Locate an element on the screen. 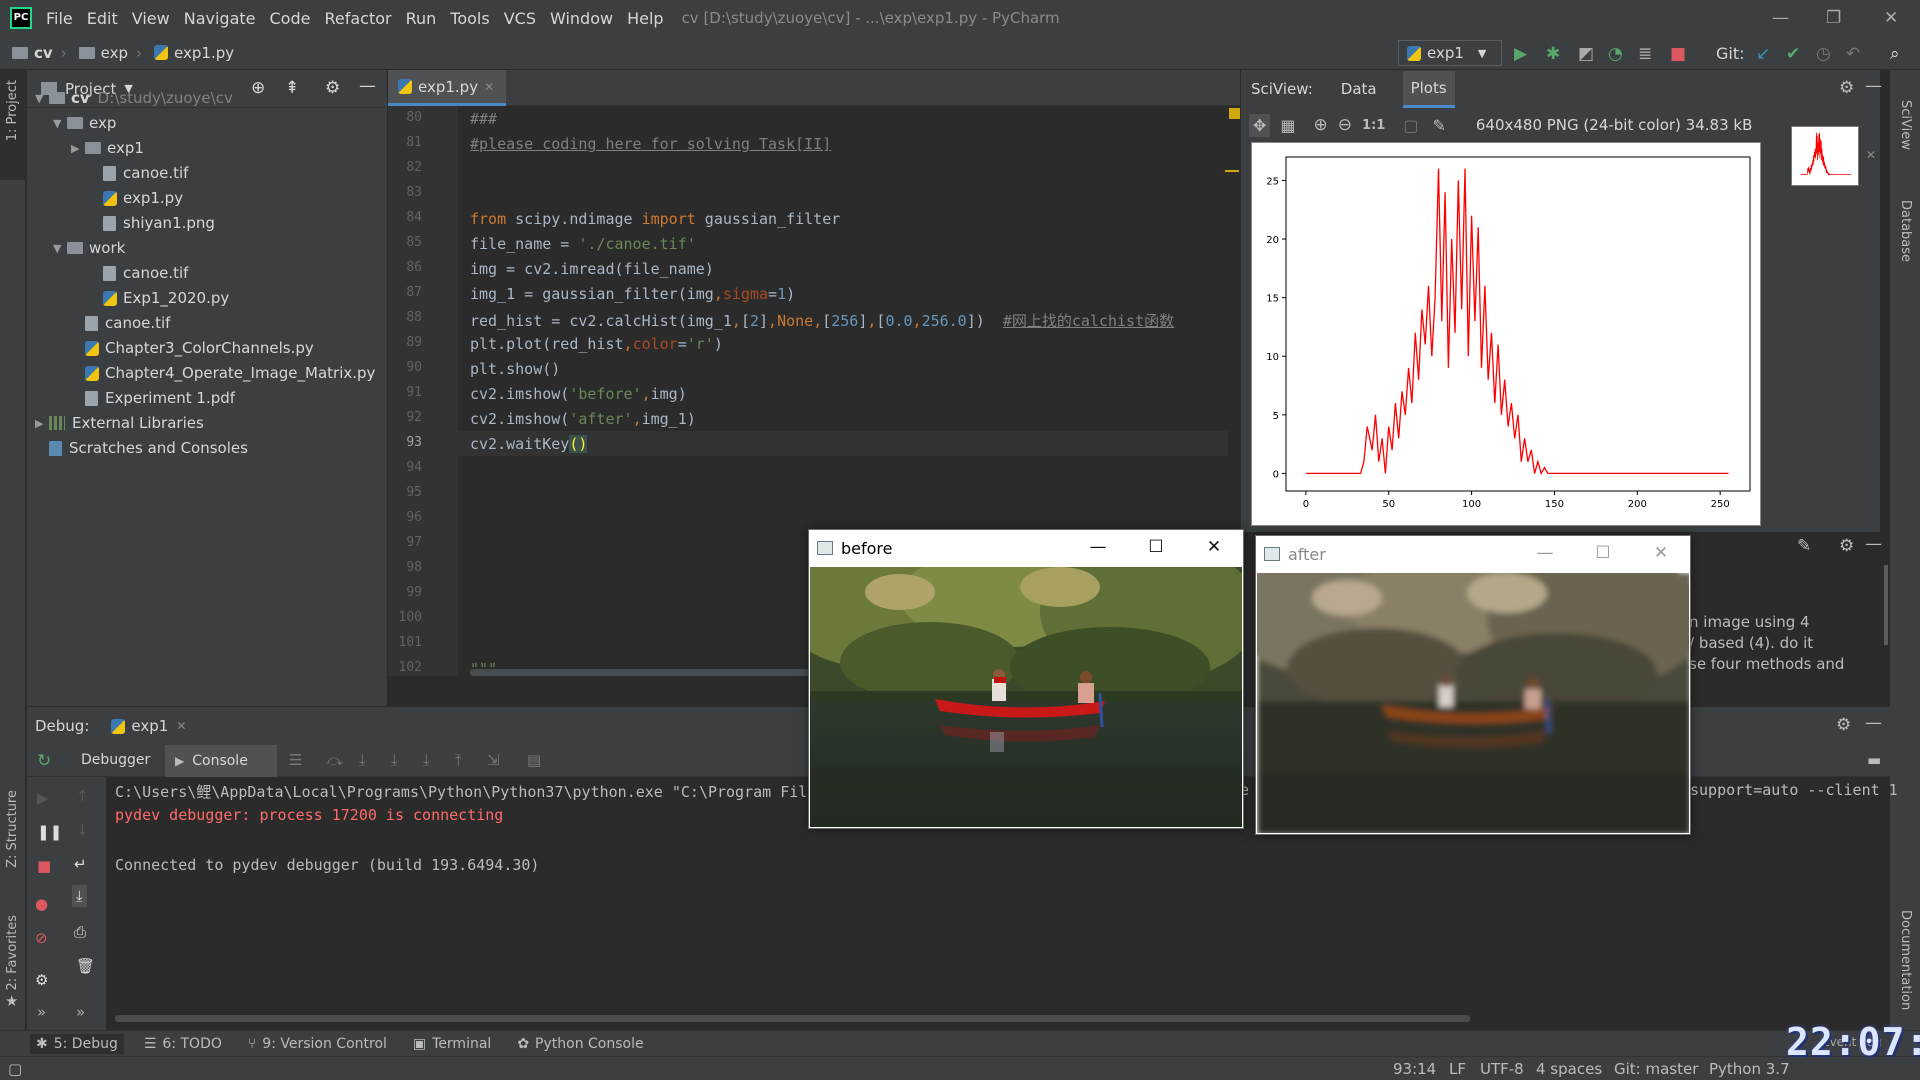  tab-exp1-py: exp1.py ✕ is located at coordinates (447, 88).